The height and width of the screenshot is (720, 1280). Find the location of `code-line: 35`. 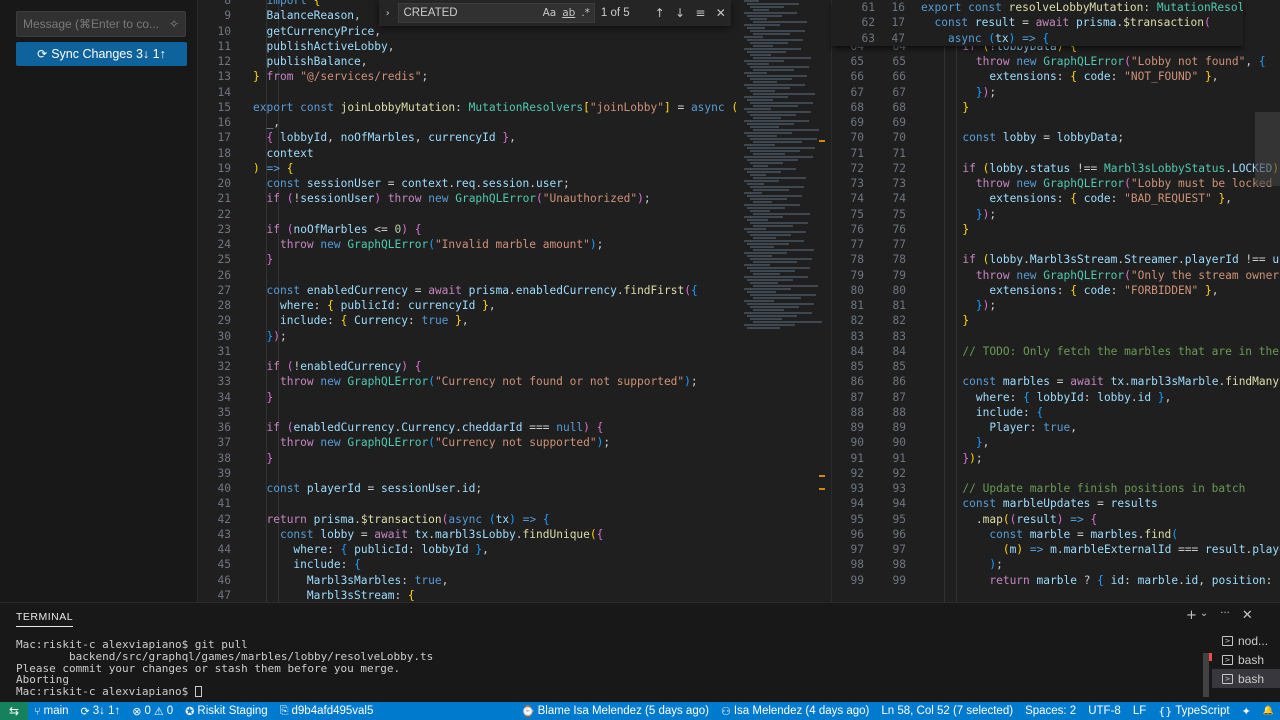

code-line: 35 is located at coordinates (514, 412).